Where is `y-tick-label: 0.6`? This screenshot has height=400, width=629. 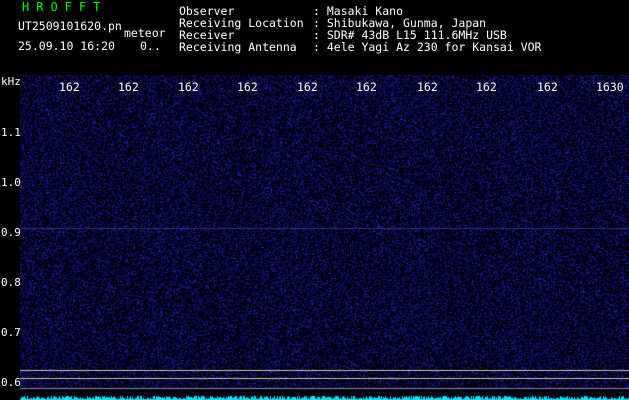
y-tick-label: 0.6 is located at coordinates (11, 382).